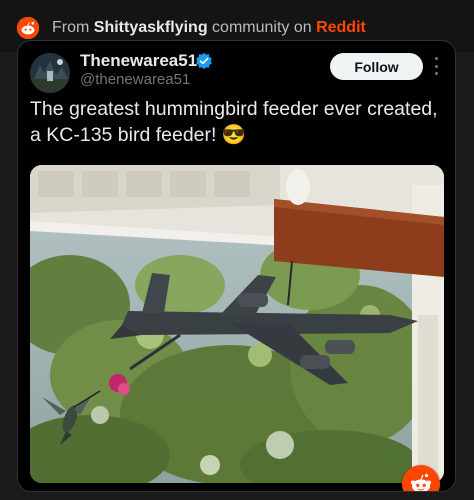  I want to click on embed-source-text: From Shittyaskflying community on Reddit, so click(209, 28).